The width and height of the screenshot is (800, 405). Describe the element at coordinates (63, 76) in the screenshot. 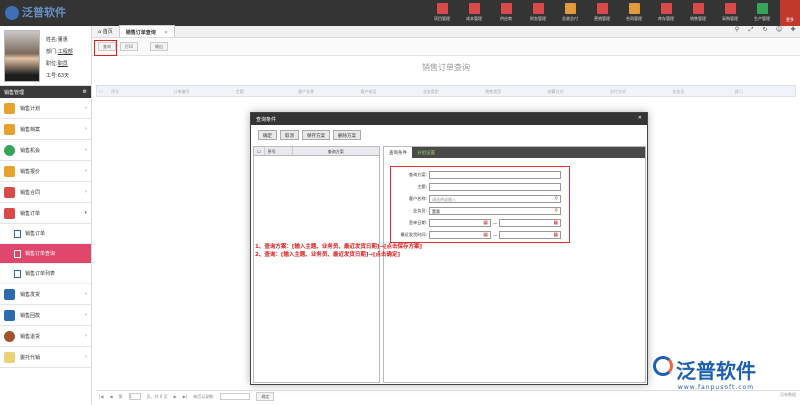

I see `profile-id: 63天` at that location.